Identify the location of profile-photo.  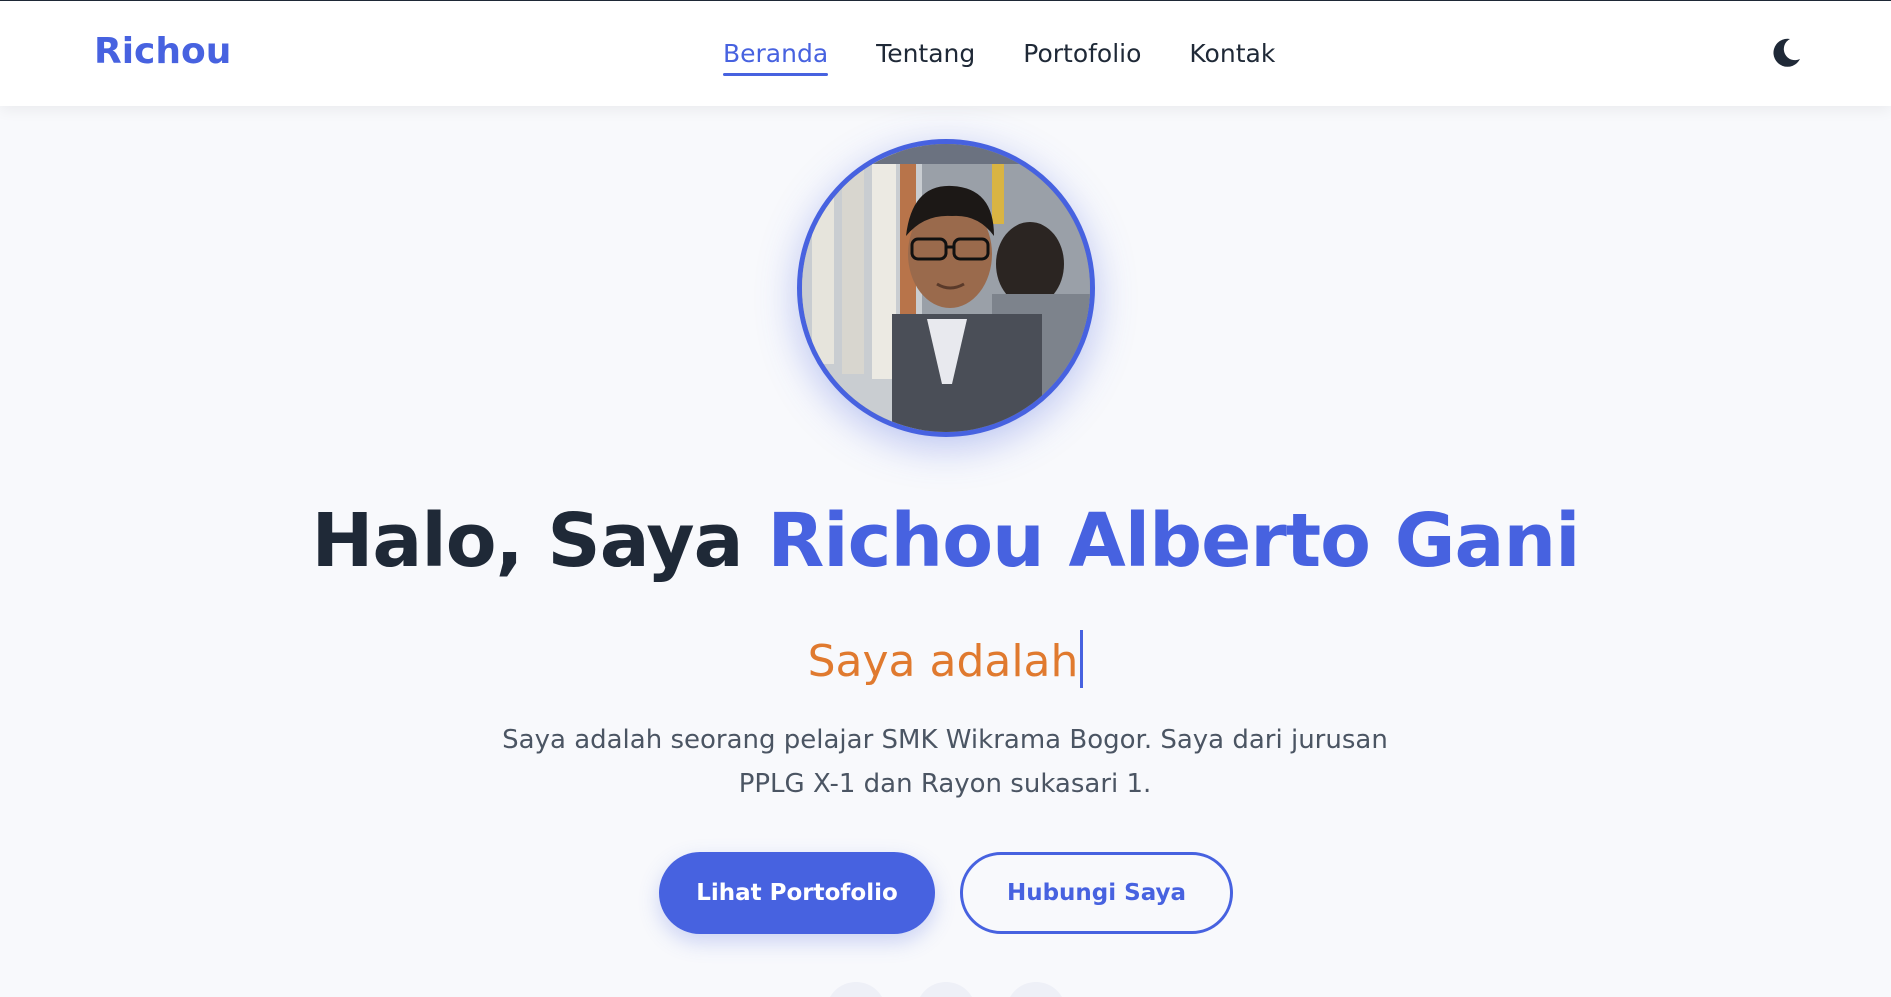
(946, 288).